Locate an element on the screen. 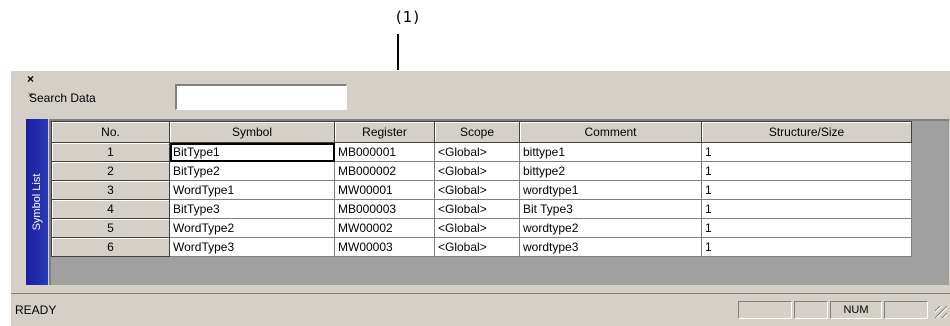 The height and width of the screenshot is (326, 950). cell-symbol: BitType2 is located at coordinates (252, 171).